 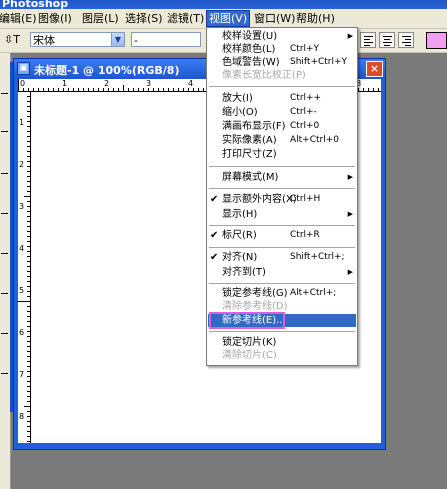 What do you see at coordinates (282, 214) in the screenshot?
I see `menu-item-show: 显示(H) ▶` at bounding box center [282, 214].